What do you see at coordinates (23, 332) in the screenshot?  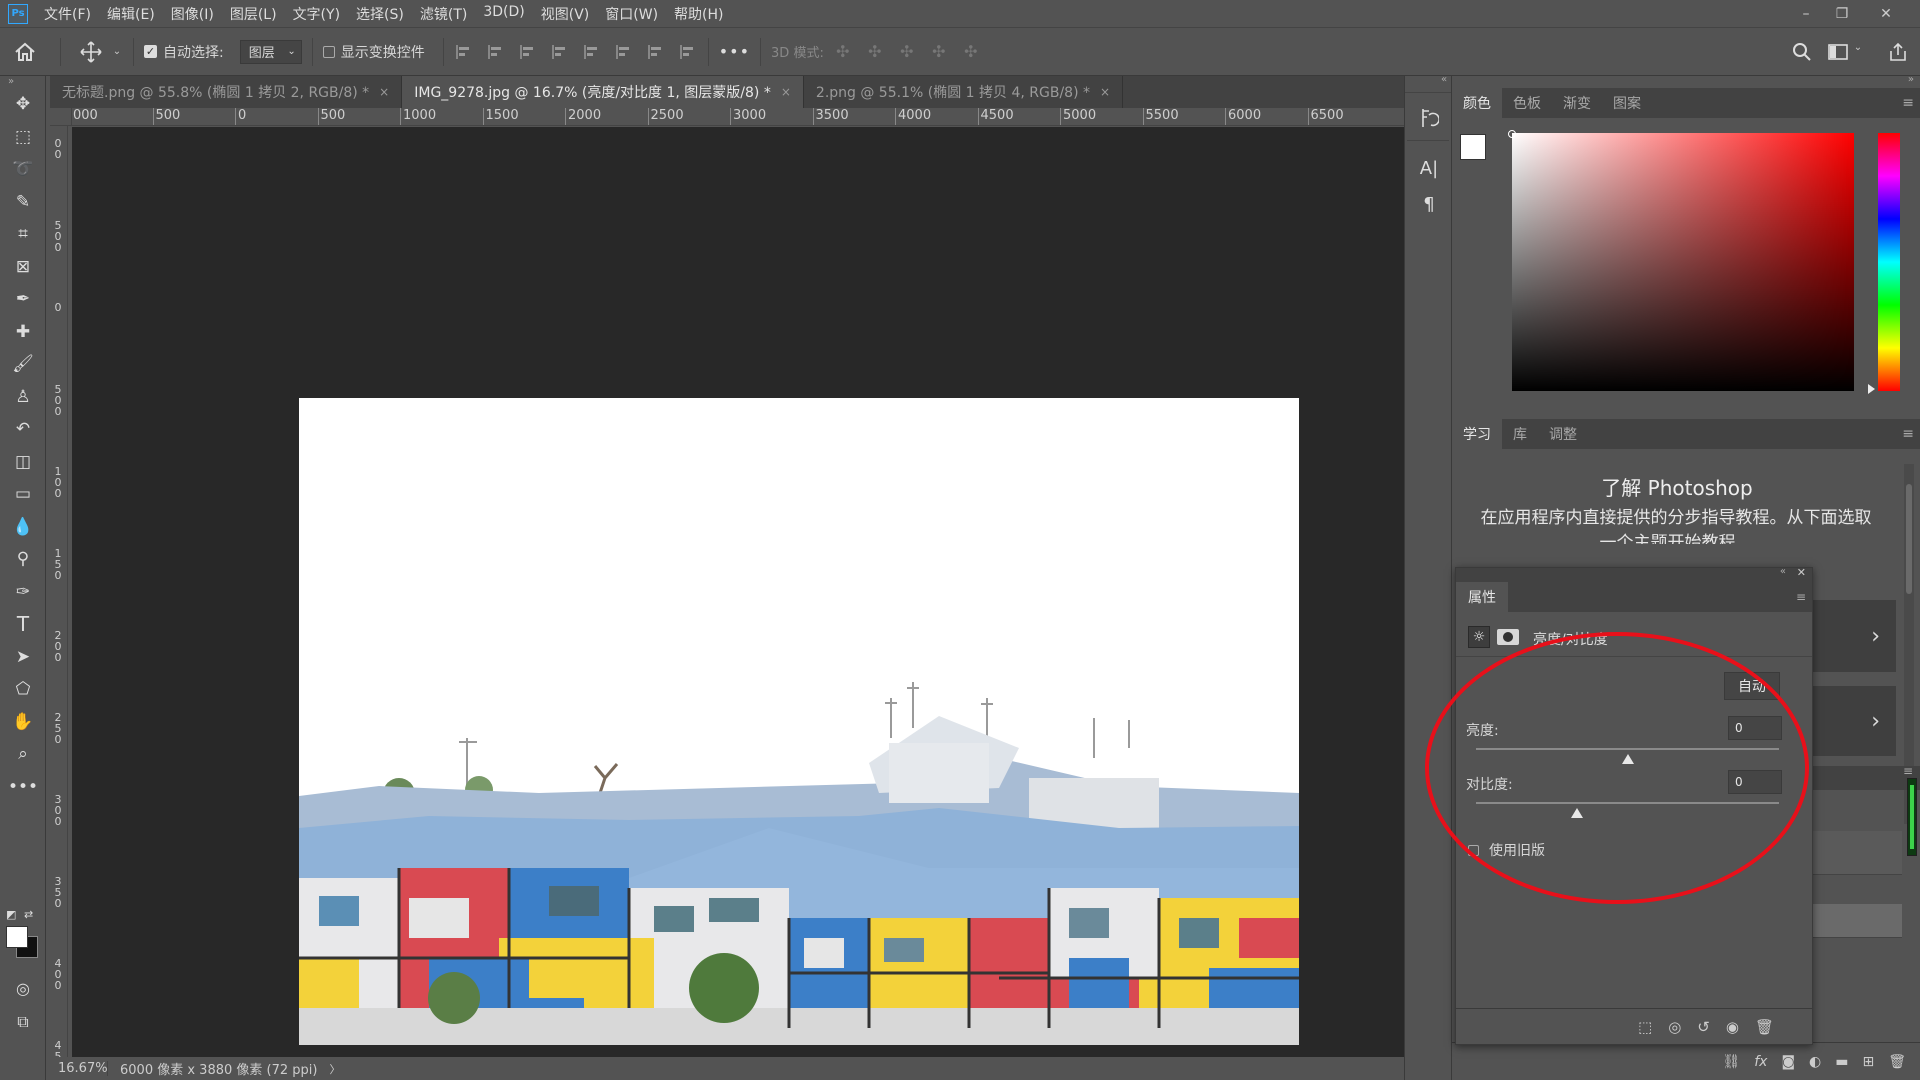 I see `healing-tool-icon: ✚` at bounding box center [23, 332].